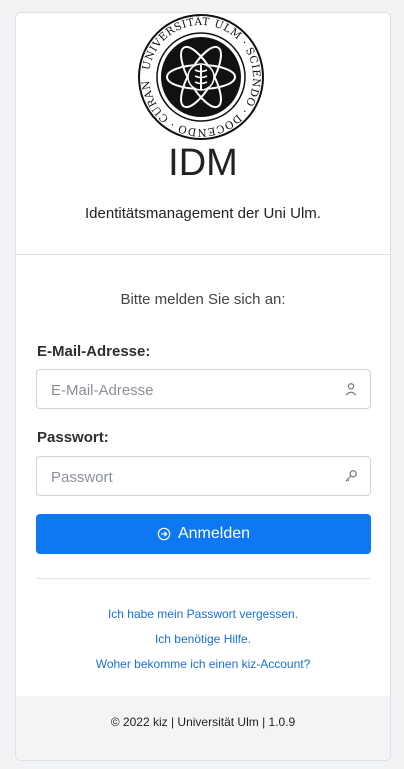  What do you see at coordinates (351, 476) in the screenshot?
I see `key-icon` at bounding box center [351, 476].